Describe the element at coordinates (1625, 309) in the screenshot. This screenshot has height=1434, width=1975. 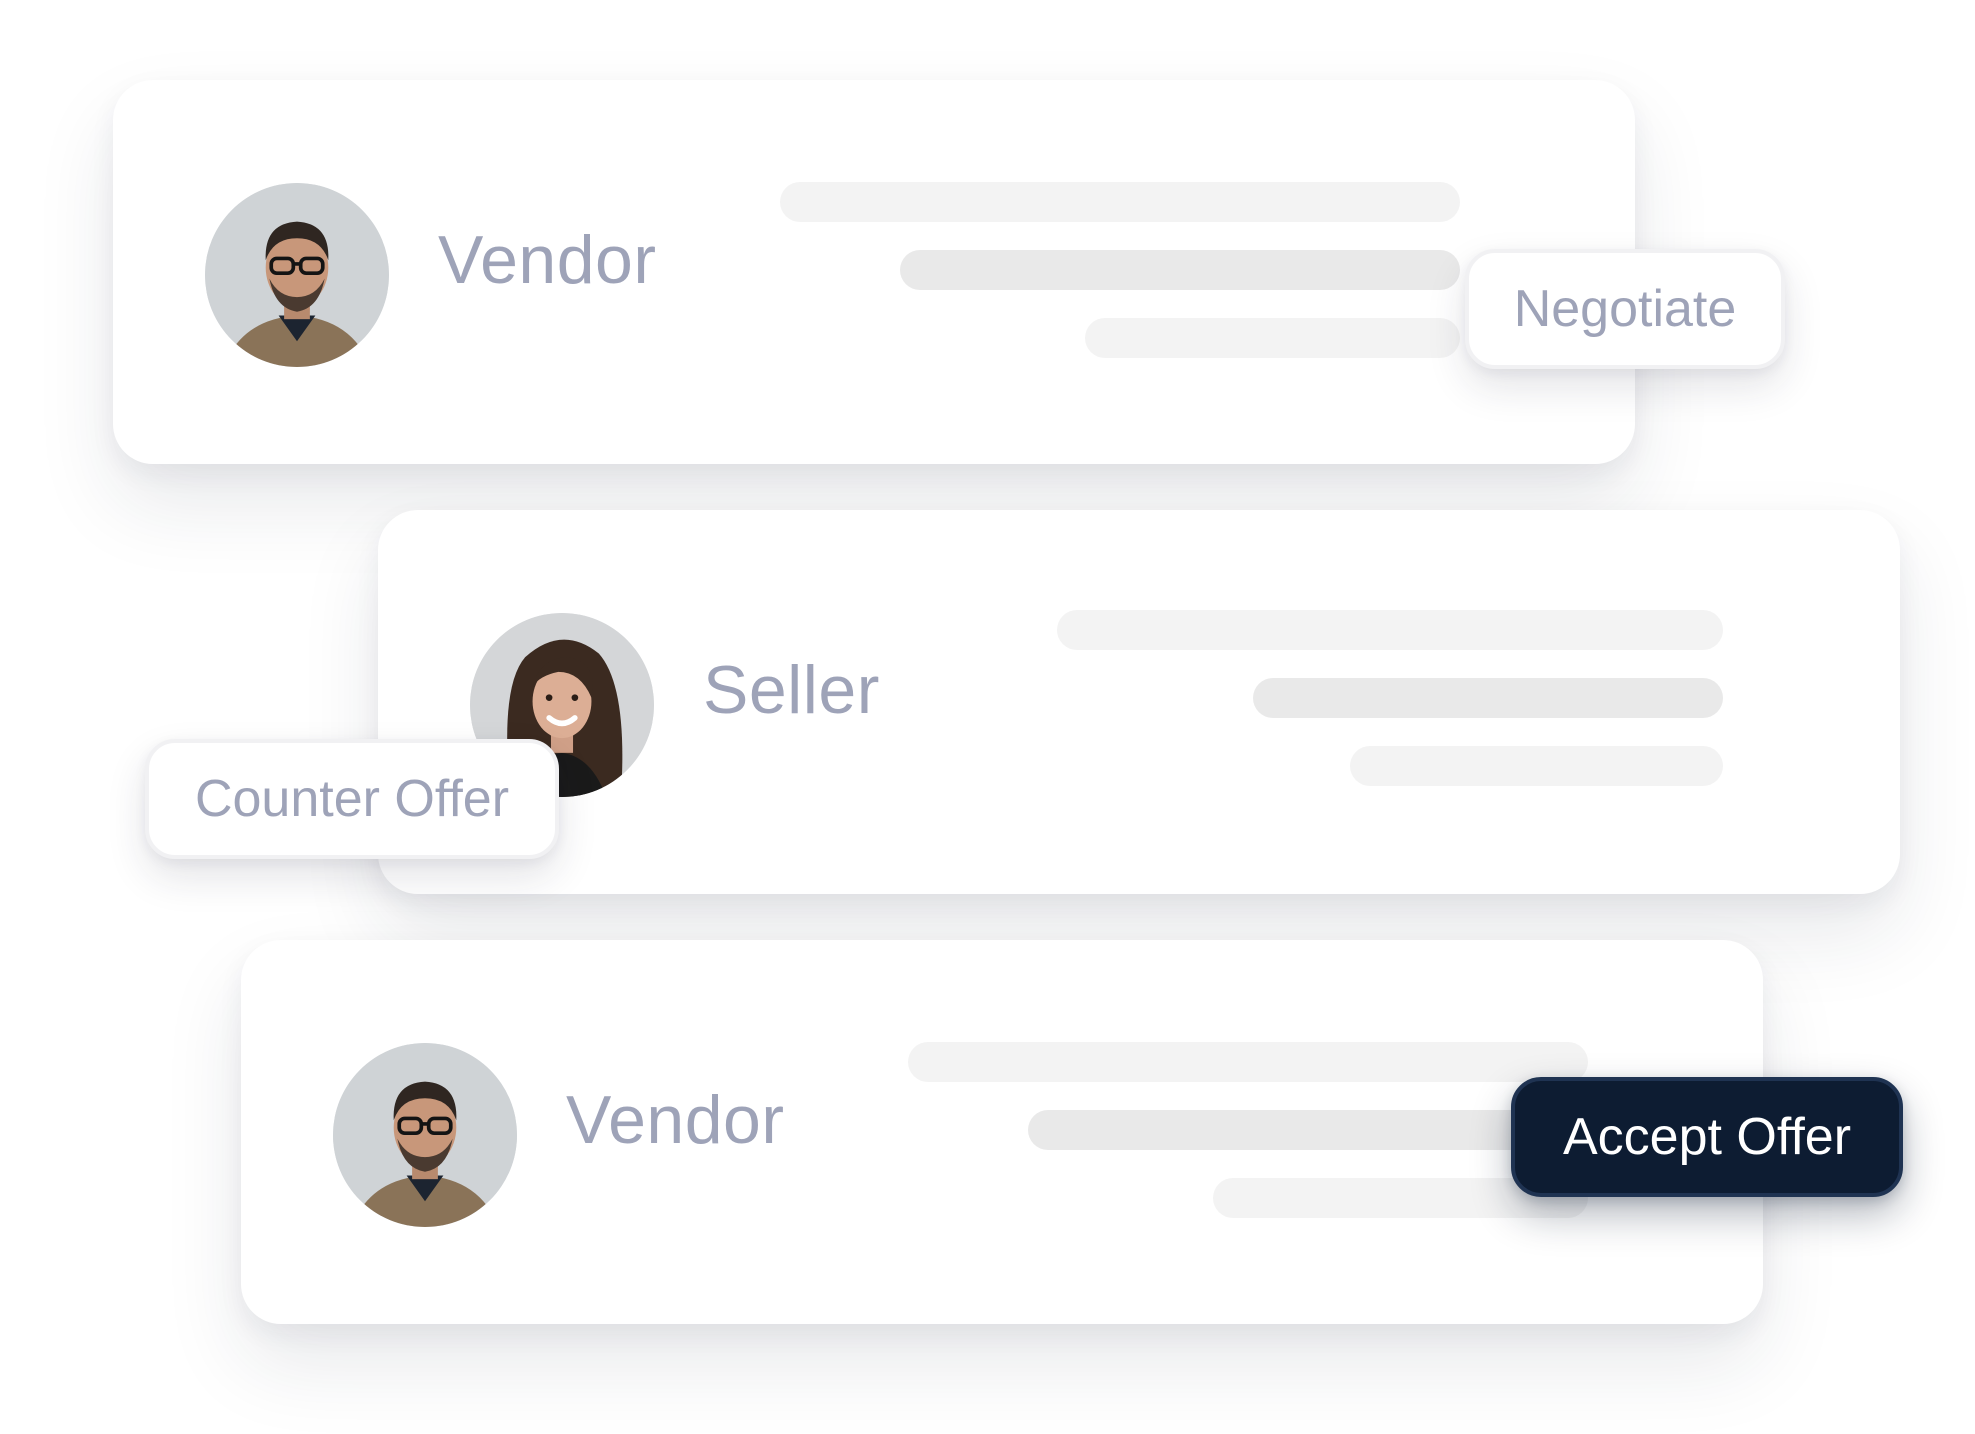
I see `negotiate-button: Negotiate` at that location.